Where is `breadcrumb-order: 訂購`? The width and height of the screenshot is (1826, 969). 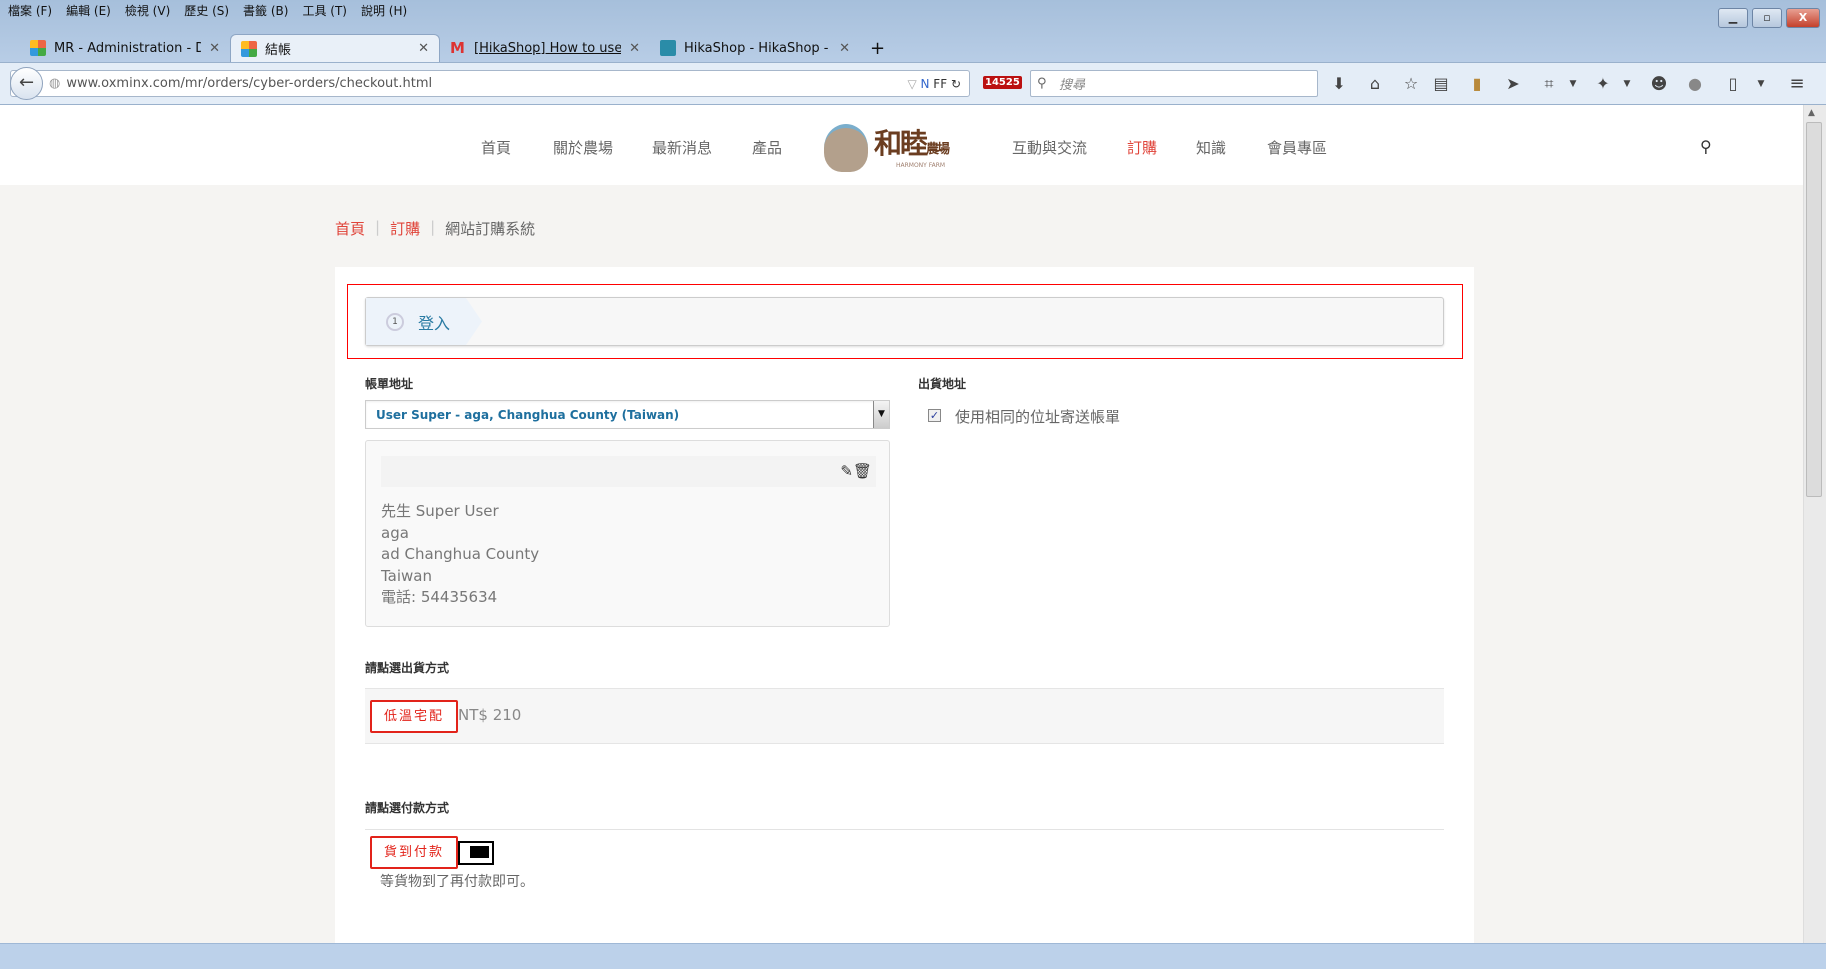 breadcrumb-order: 訂購 is located at coordinates (405, 228).